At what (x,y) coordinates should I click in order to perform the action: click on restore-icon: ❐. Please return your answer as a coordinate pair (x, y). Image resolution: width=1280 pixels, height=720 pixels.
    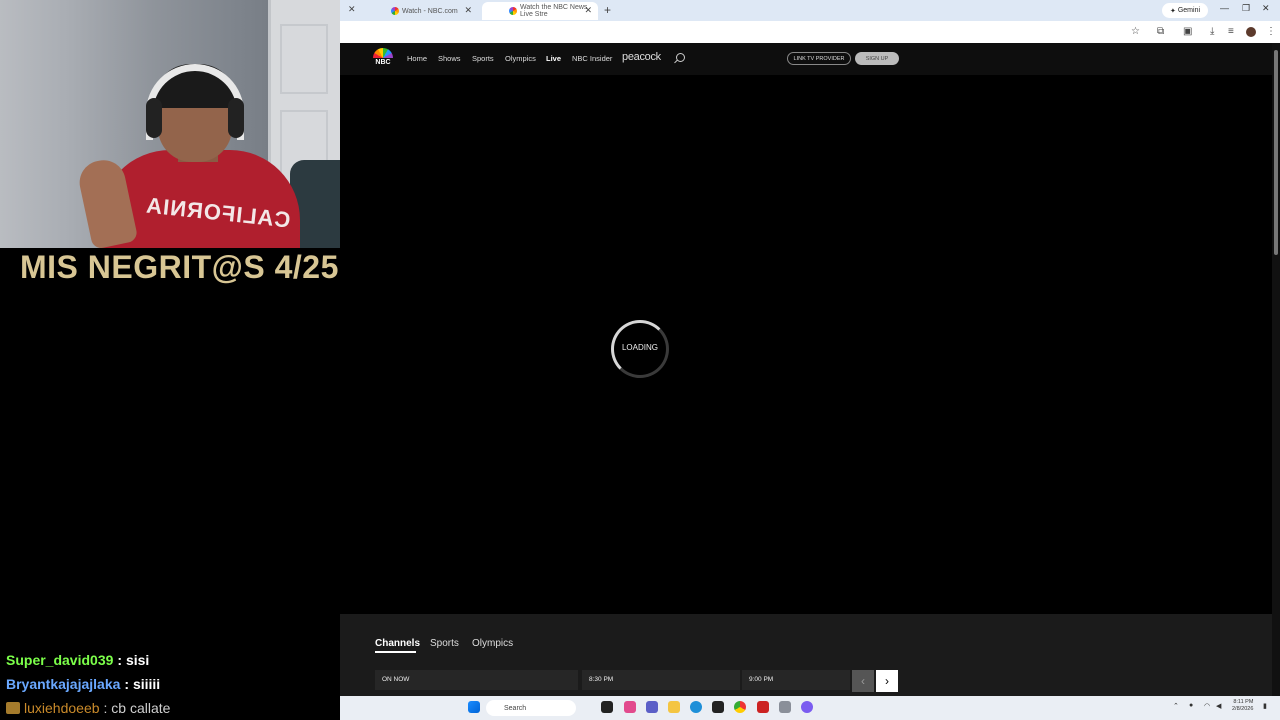
    Looking at the image, I should click on (1246, 8).